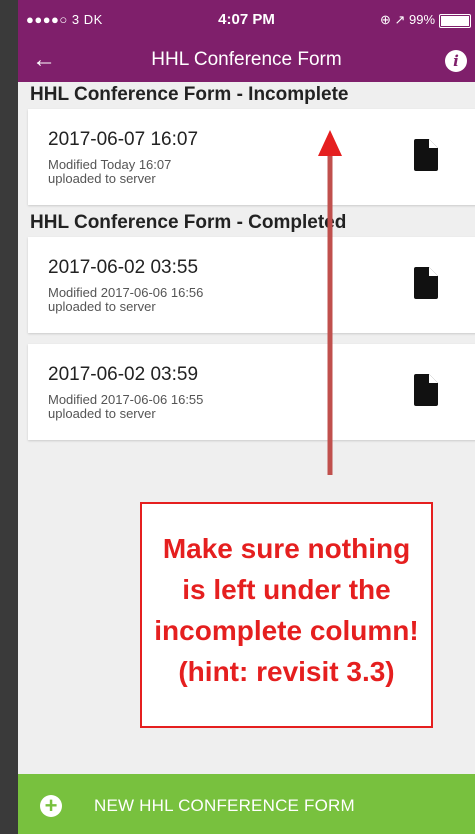  I want to click on incomplete-section-header: HHL Conference Form - Incomplete, so click(189, 94).